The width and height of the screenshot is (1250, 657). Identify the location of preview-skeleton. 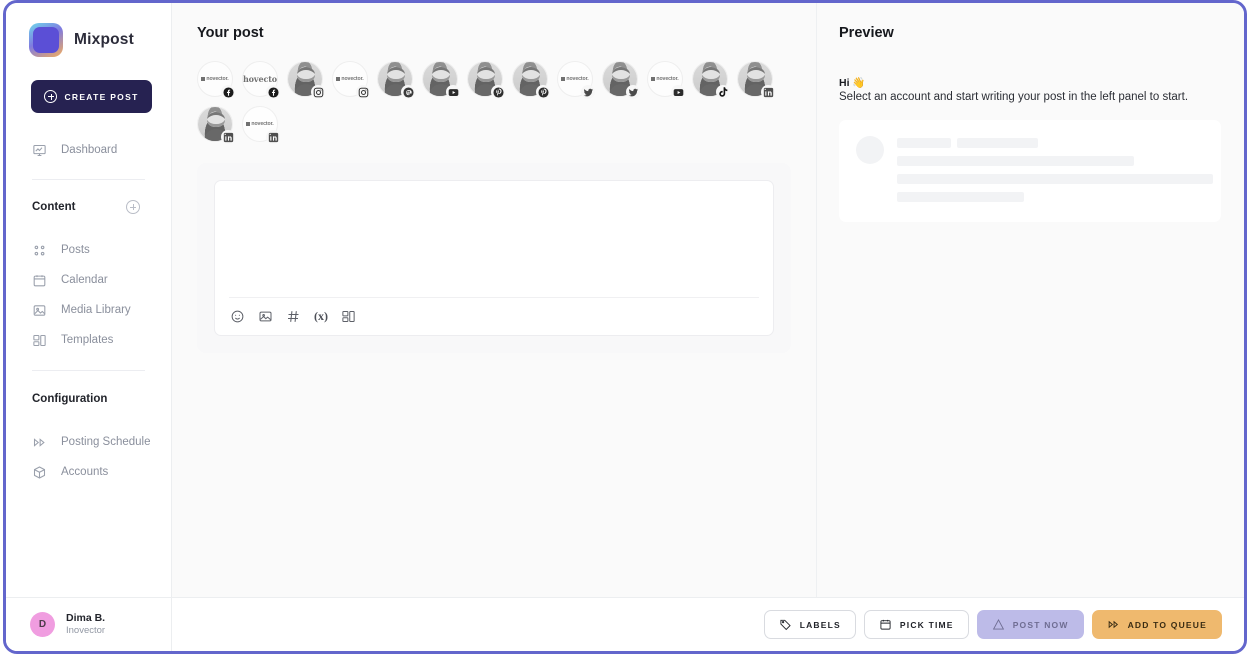
(1030, 171).